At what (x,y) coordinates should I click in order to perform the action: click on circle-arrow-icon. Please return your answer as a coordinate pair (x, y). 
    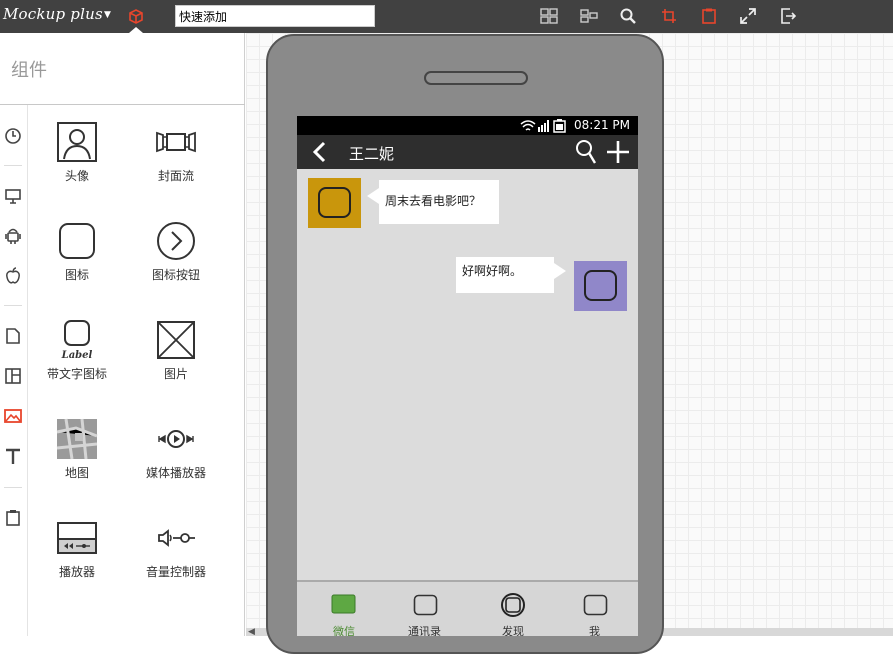
    Looking at the image, I should click on (176, 241).